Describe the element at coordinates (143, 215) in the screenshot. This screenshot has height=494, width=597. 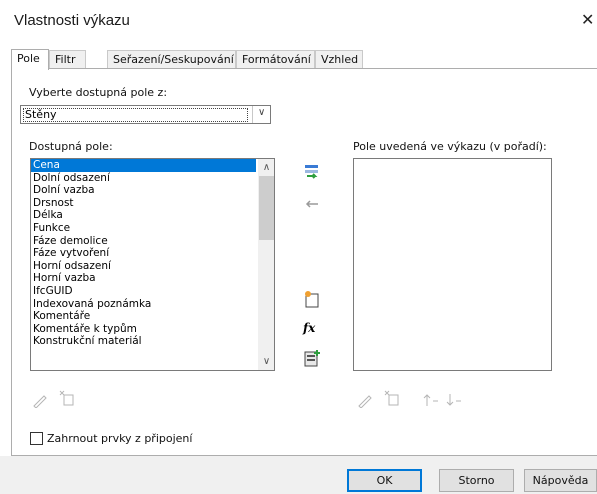
I see `available-field-item: Délka` at that location.